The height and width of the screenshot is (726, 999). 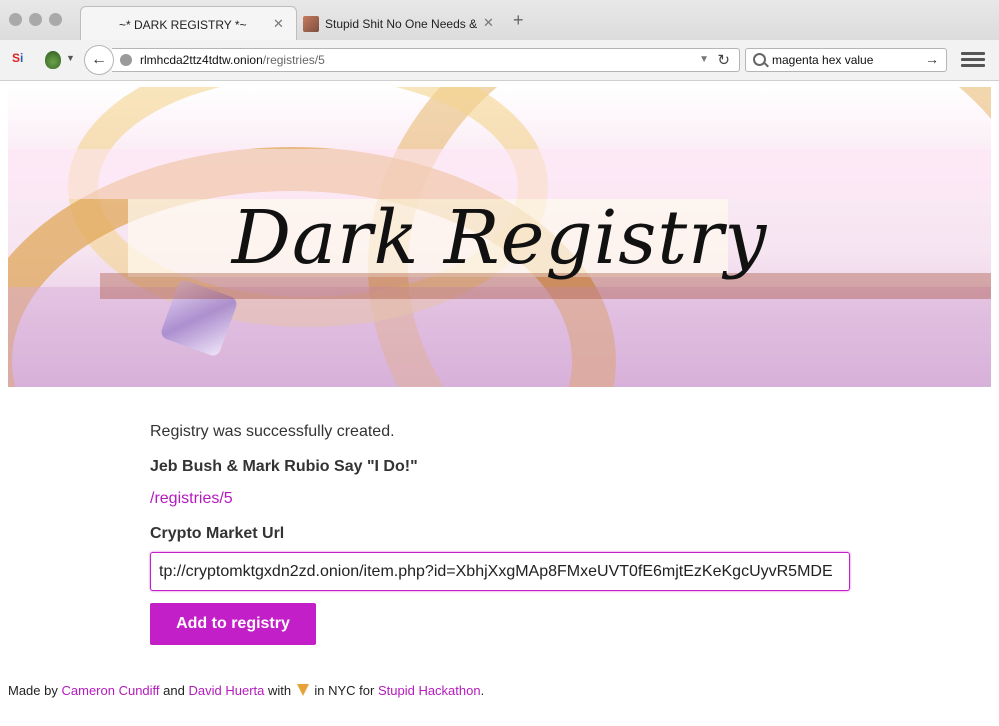 I want to click on registry-title: Jeb Bush & Mark Rubio Say "I Do!", so click(x=284, y=466).